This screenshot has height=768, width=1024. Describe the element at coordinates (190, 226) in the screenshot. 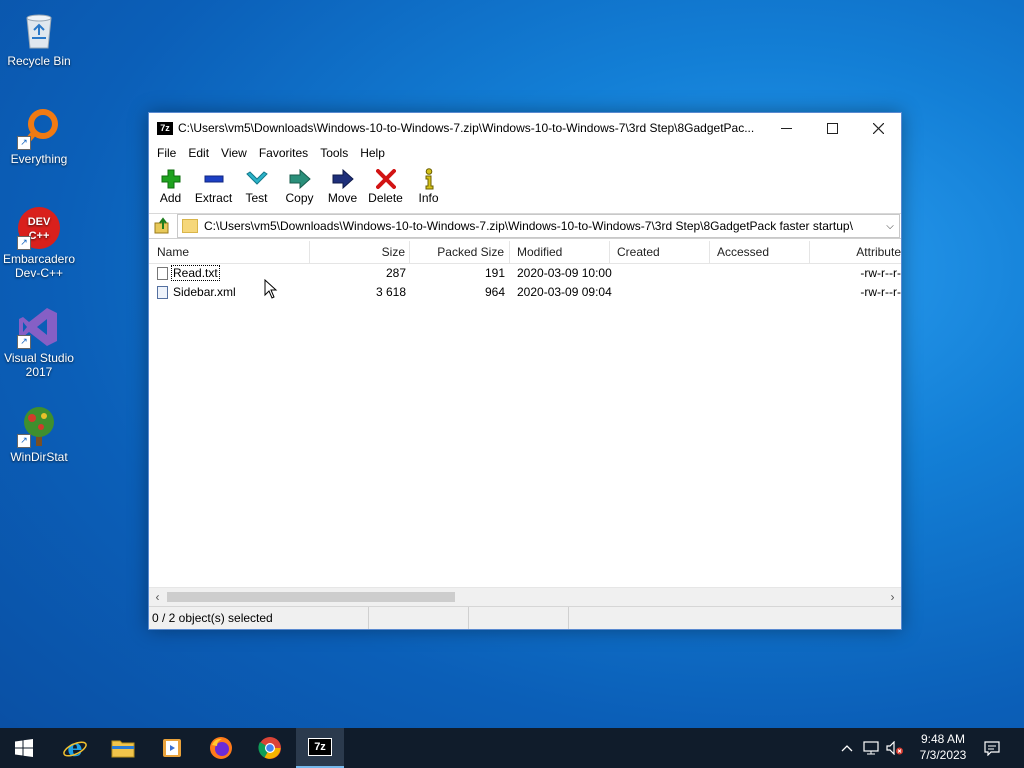

I see `folder-icon` at that location.